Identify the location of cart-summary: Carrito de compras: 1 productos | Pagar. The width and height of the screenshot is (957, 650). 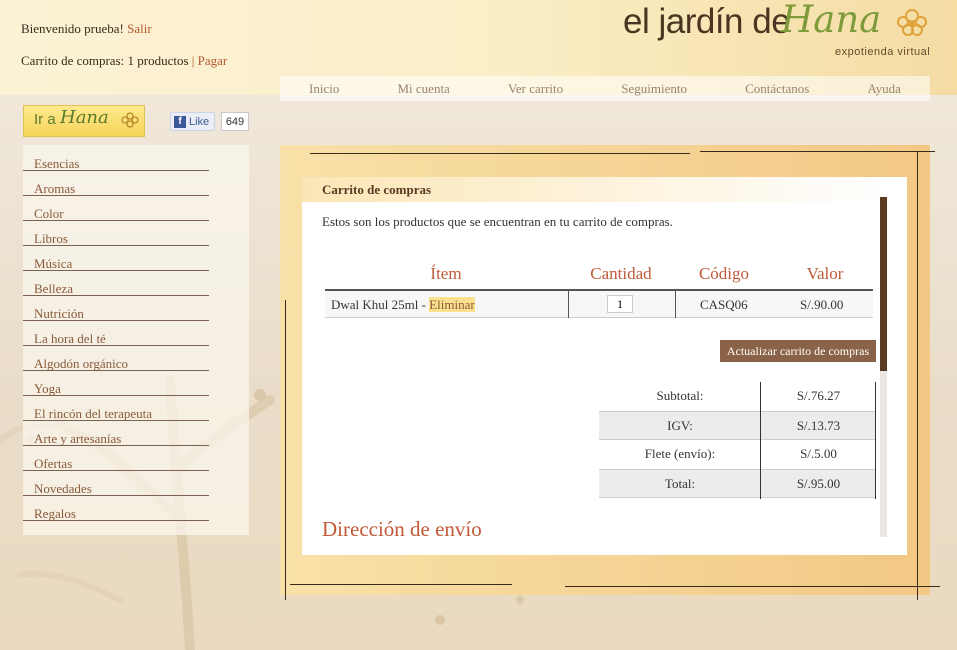
(124, 61).